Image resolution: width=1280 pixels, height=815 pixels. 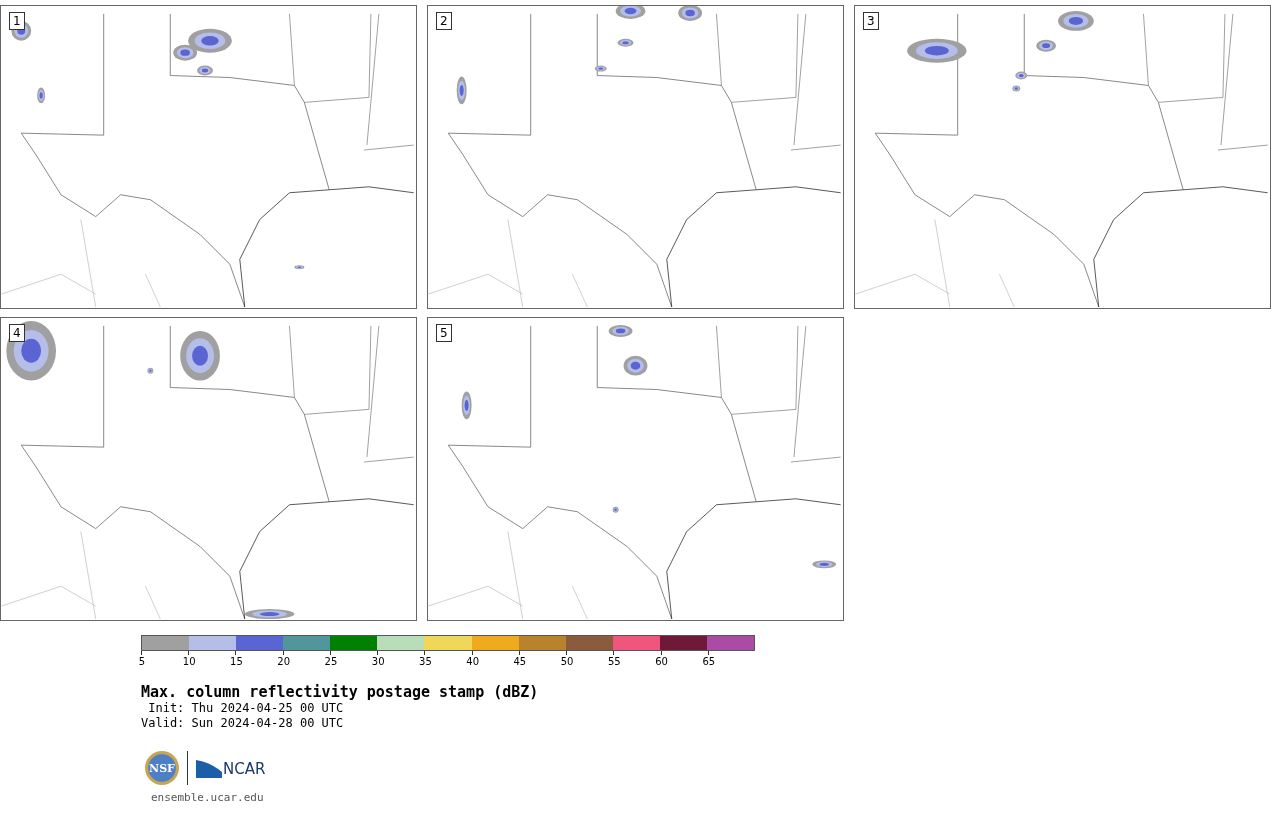 I want to click on panel-number: 1, so click(x=17, y=21).